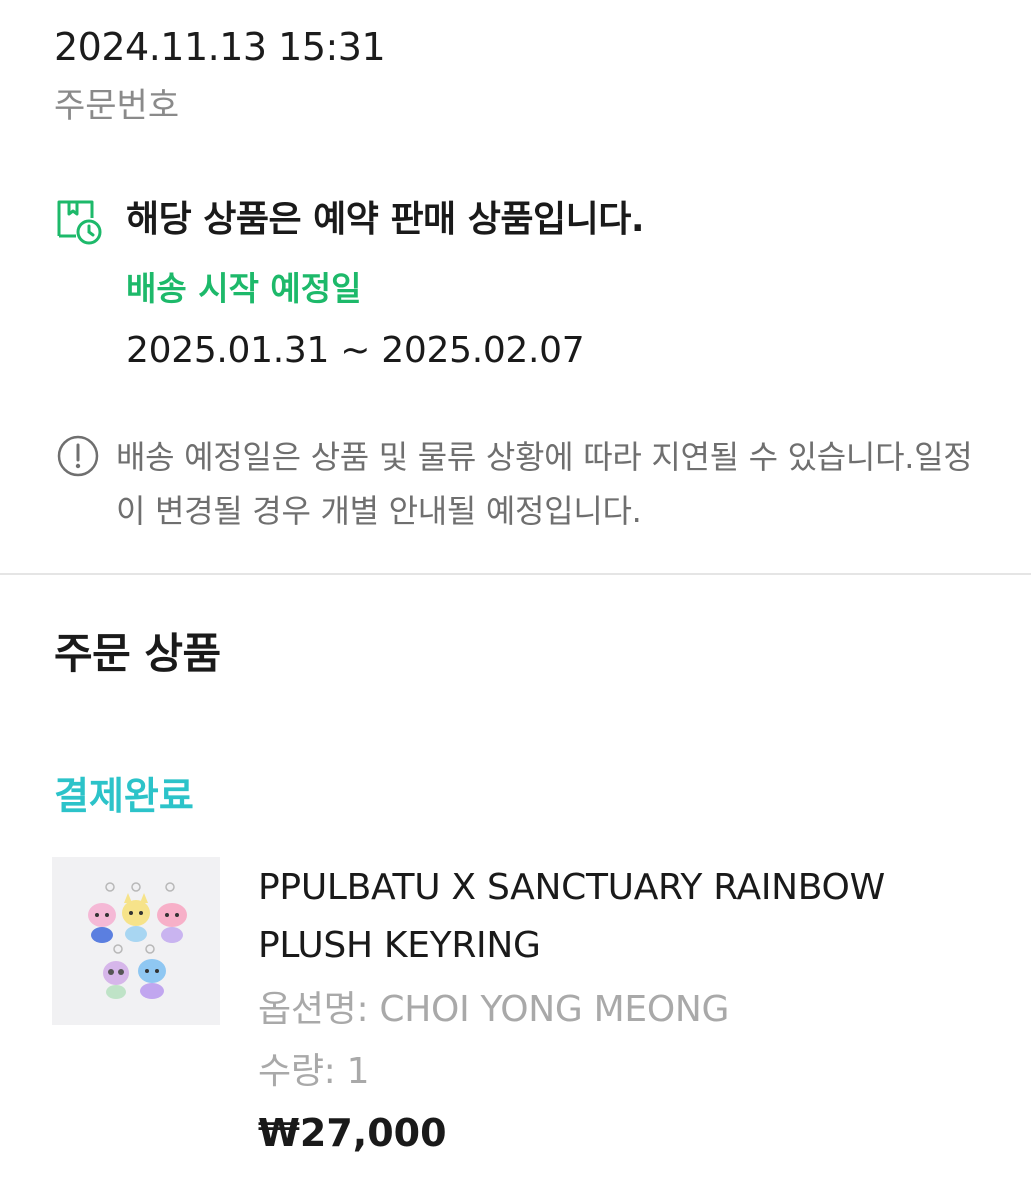 The image size is (1031, 1200). What do you see at coordinates (136, 941) in the screenshot?
I see `product-thumbnail` at bounding box center [136, 941].